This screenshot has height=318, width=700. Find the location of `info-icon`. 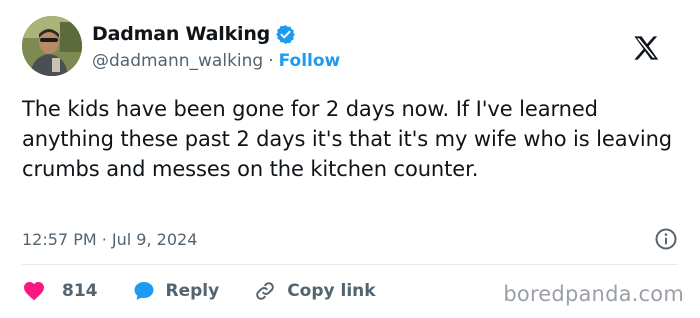

info-icon is located at coordinates (666, 239).